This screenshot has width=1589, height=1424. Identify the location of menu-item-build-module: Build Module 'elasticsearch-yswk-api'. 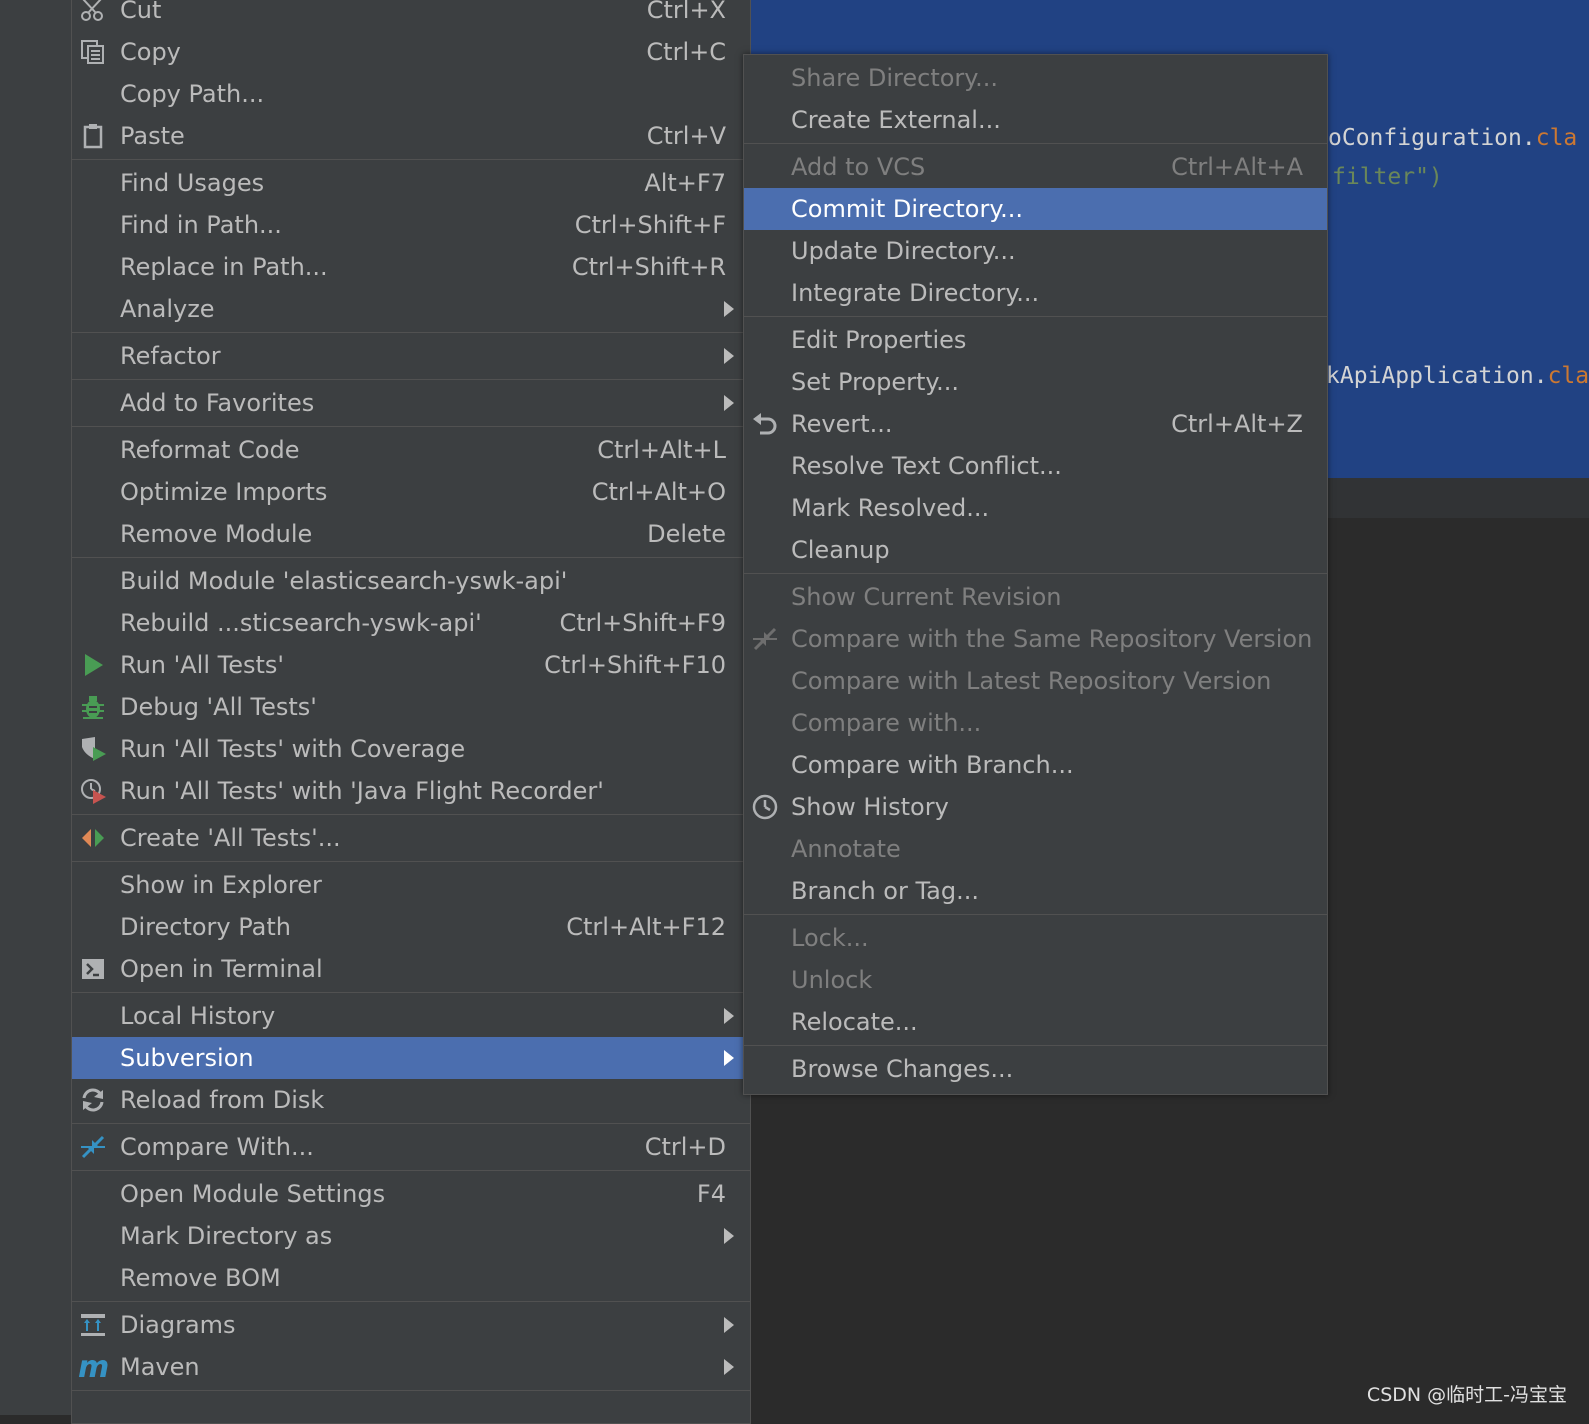
(411, 581).